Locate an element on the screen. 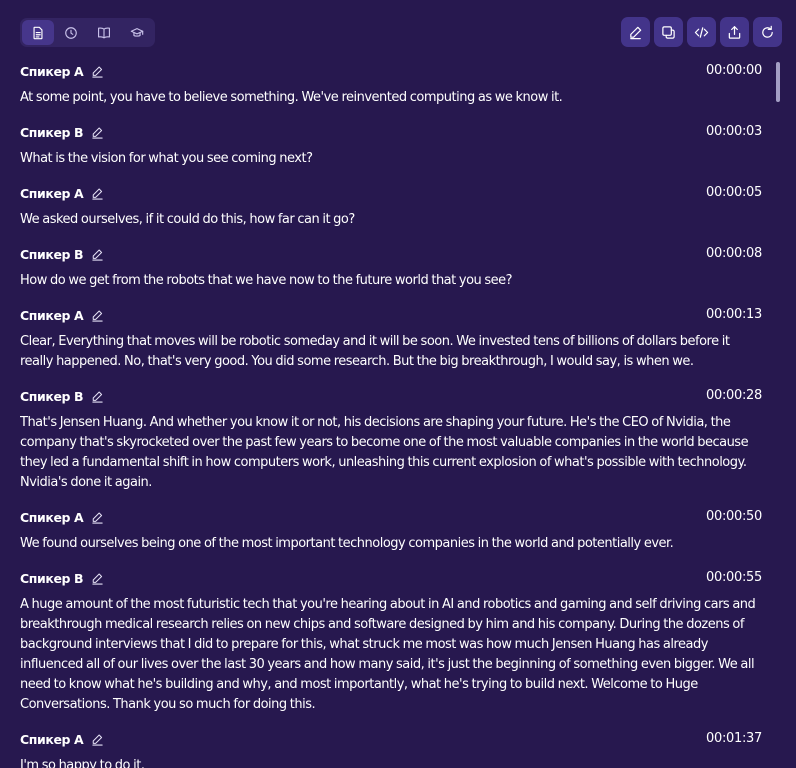 This screenshot has width=796, height=768. segment-header: Спикер A 00:00:00 is located at coordinates (391, 71).